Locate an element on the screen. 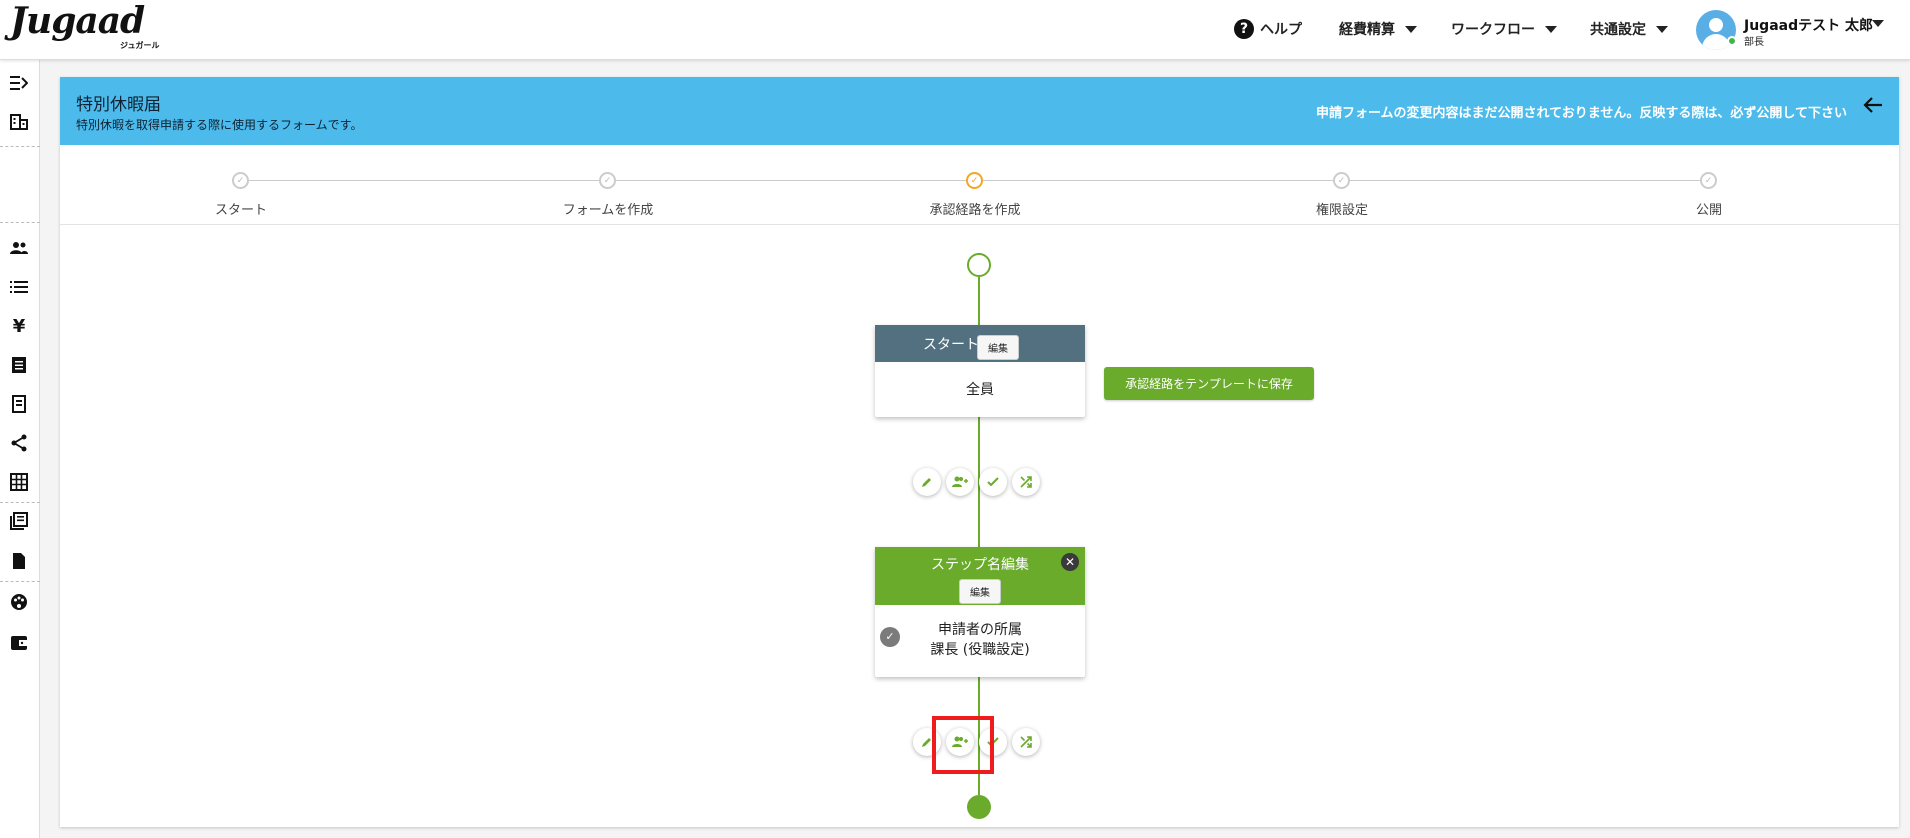  step-label-permissions: 権限設定 is located at coordinates (1342, 208).